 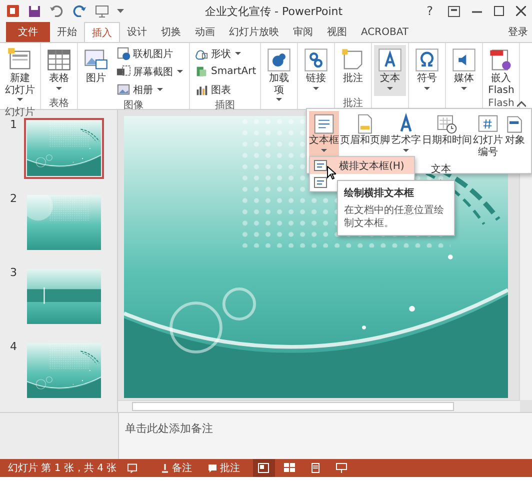 I want to click on window-title: 企业文化宣传 - PowerPoint, so click(x=274, y=11).